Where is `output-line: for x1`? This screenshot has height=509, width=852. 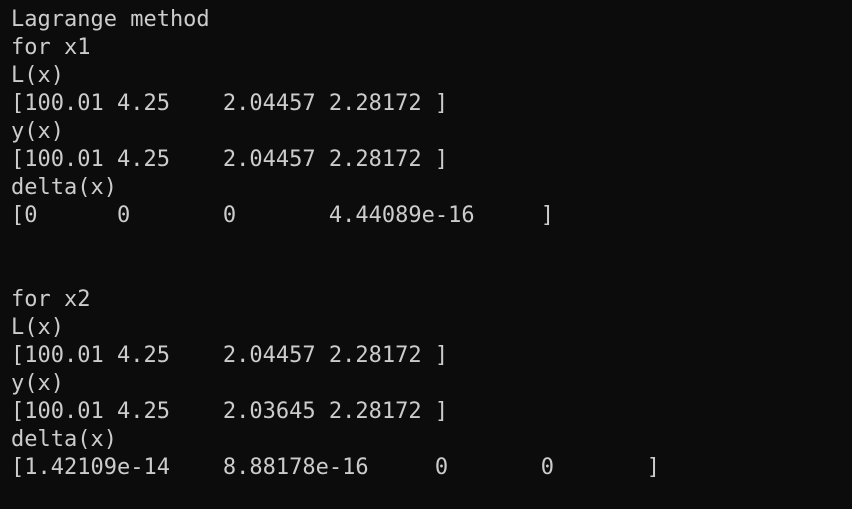
output-line: for x1 is located at coordinates (51, 47).